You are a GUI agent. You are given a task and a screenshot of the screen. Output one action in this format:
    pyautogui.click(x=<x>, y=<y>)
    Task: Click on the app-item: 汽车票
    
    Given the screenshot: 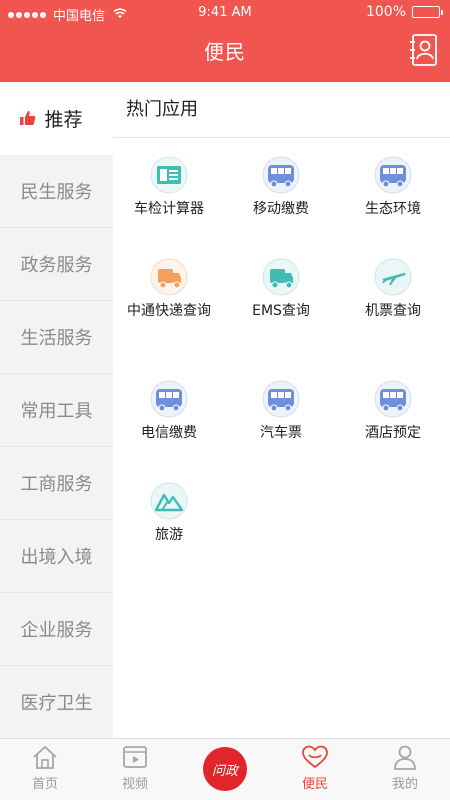 What is the action you would take?
    pyautogui.click(x=281, y=411)
    